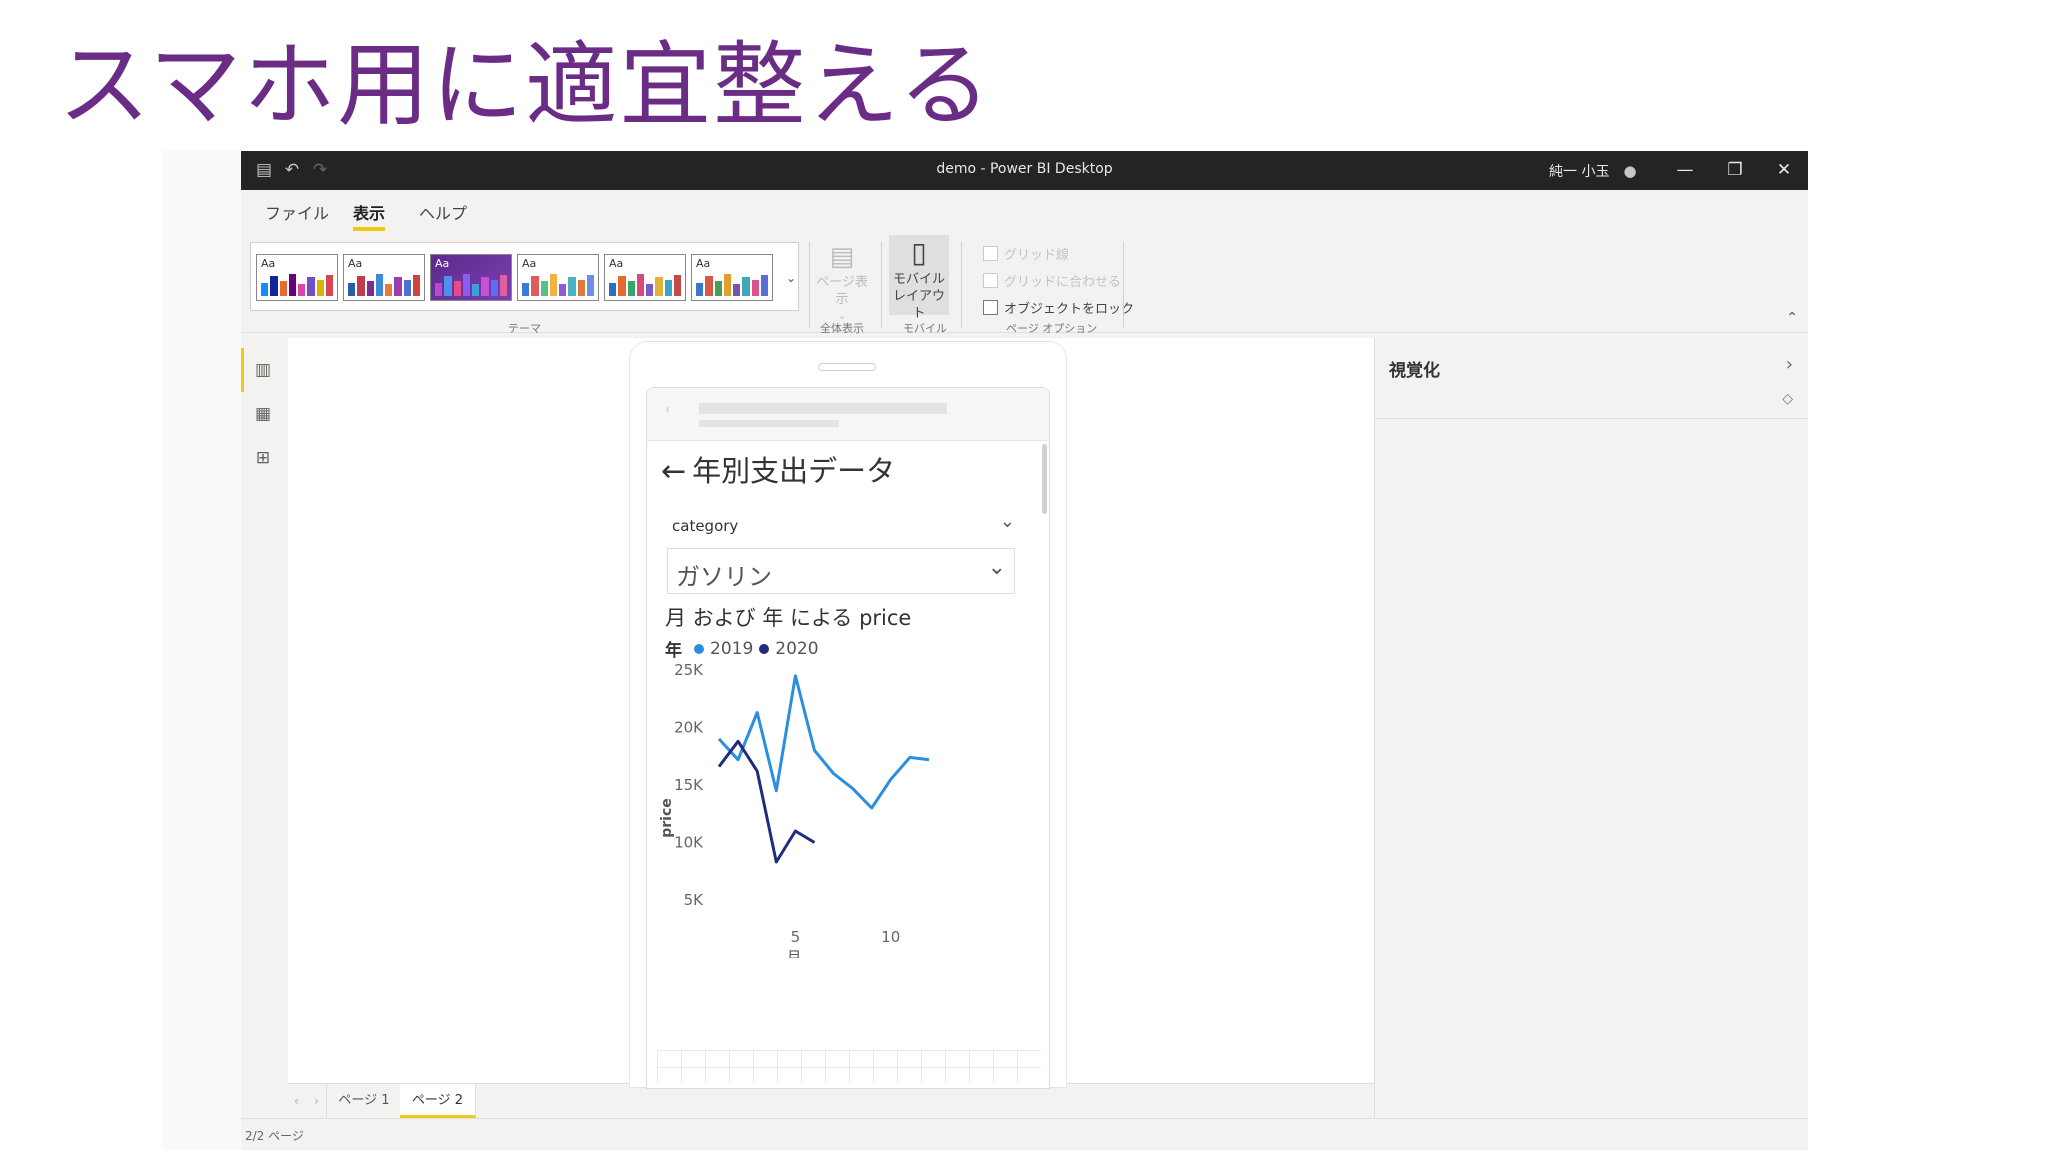  Describe the element at coordinates (1579, 171) in the screenshot. I see `user-name: 純一 小玉` at that location.